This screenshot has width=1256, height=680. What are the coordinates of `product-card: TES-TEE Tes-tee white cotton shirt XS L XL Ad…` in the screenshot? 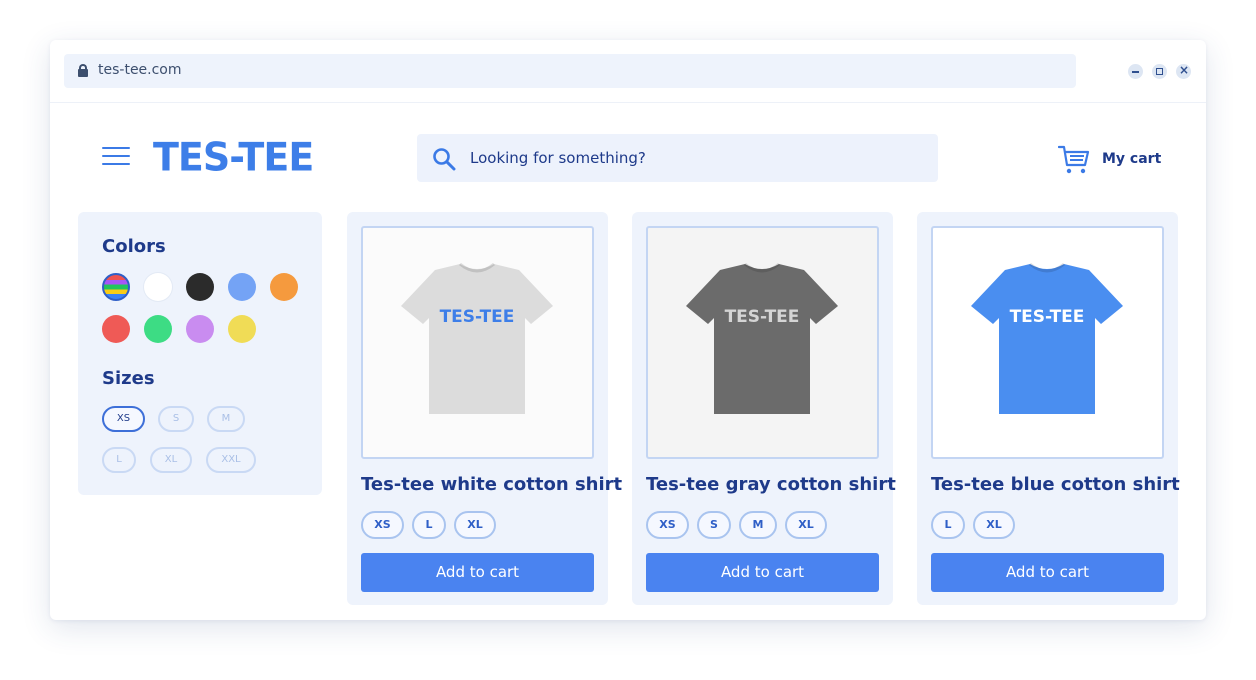 It's located at (484, 408).